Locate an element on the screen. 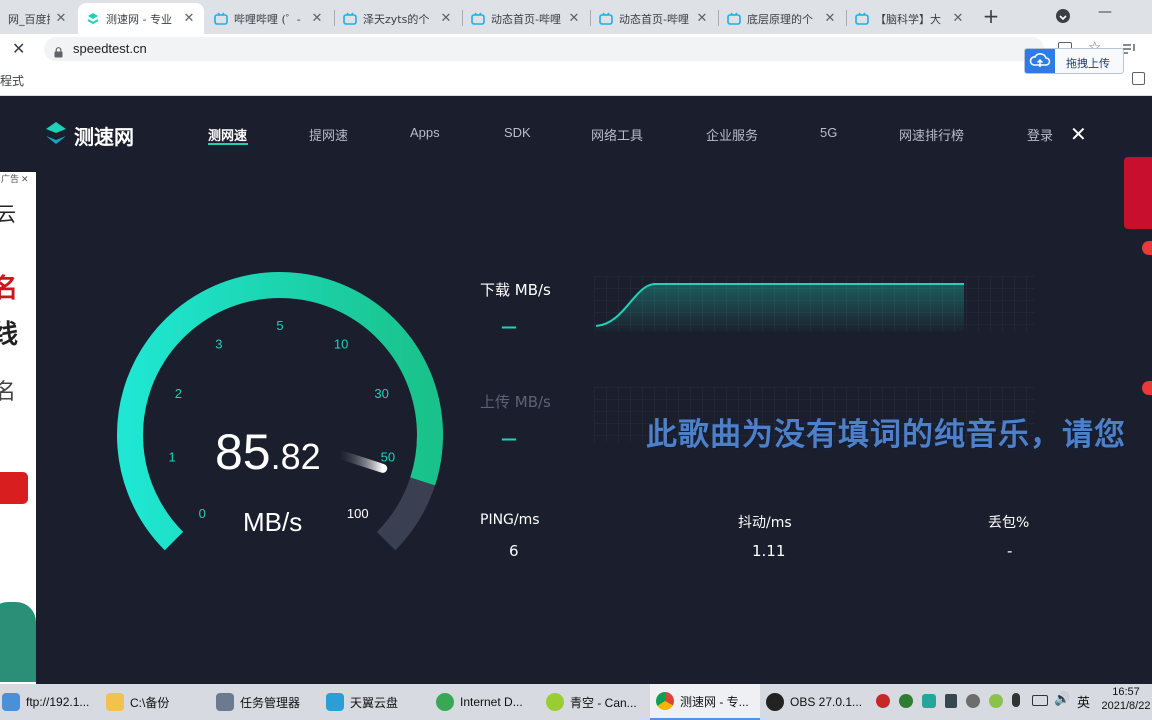 Image resolution: width=1152 pixels, height=720 pixels. browser-tab-active: 测速网 - 专业 ✕ is located at coordinates (141, 18).